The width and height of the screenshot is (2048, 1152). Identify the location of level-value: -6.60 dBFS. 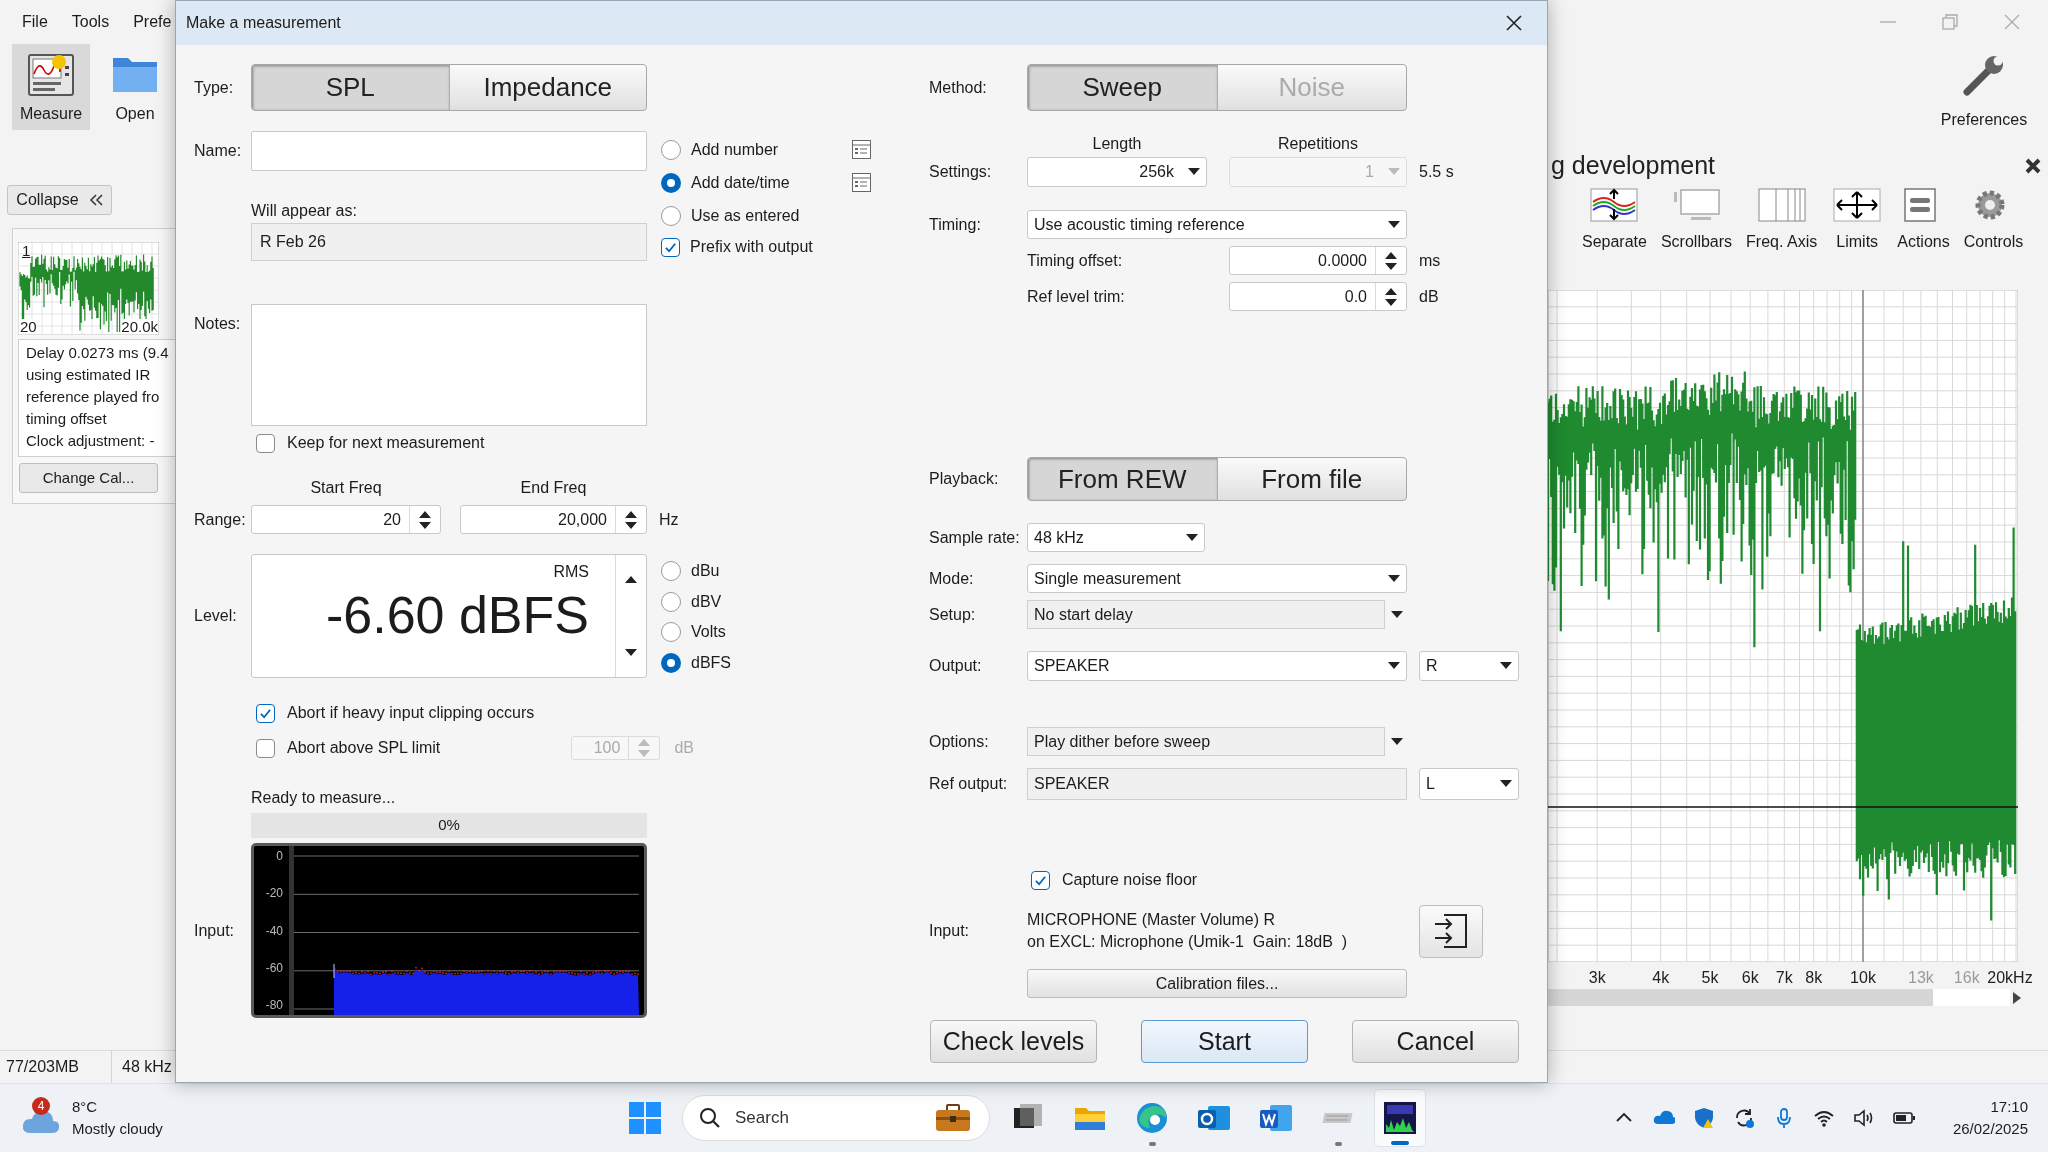
(457, 615).